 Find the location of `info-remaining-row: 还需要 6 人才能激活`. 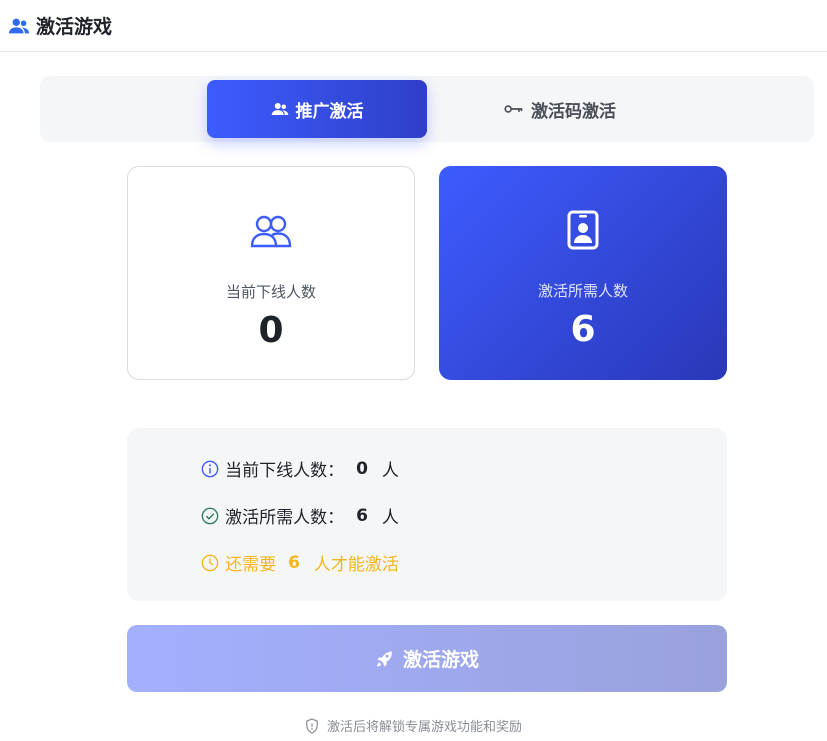

info-remaining-row: 还需要 6 人才能激活 is located at coordinates (300, 562).